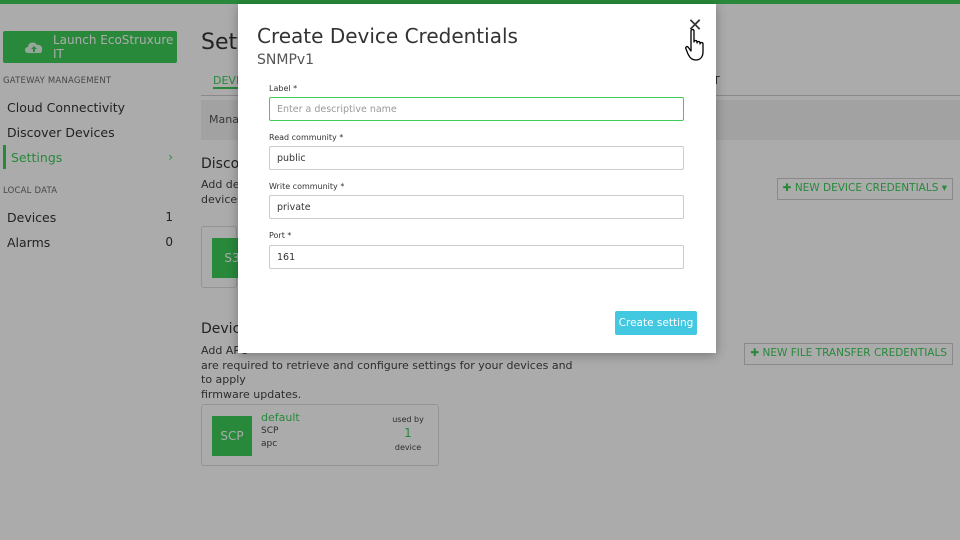 This screenshot has height=540, width=960. I want to click on modal-subtitle: SNMPv1, so click(286, 60).